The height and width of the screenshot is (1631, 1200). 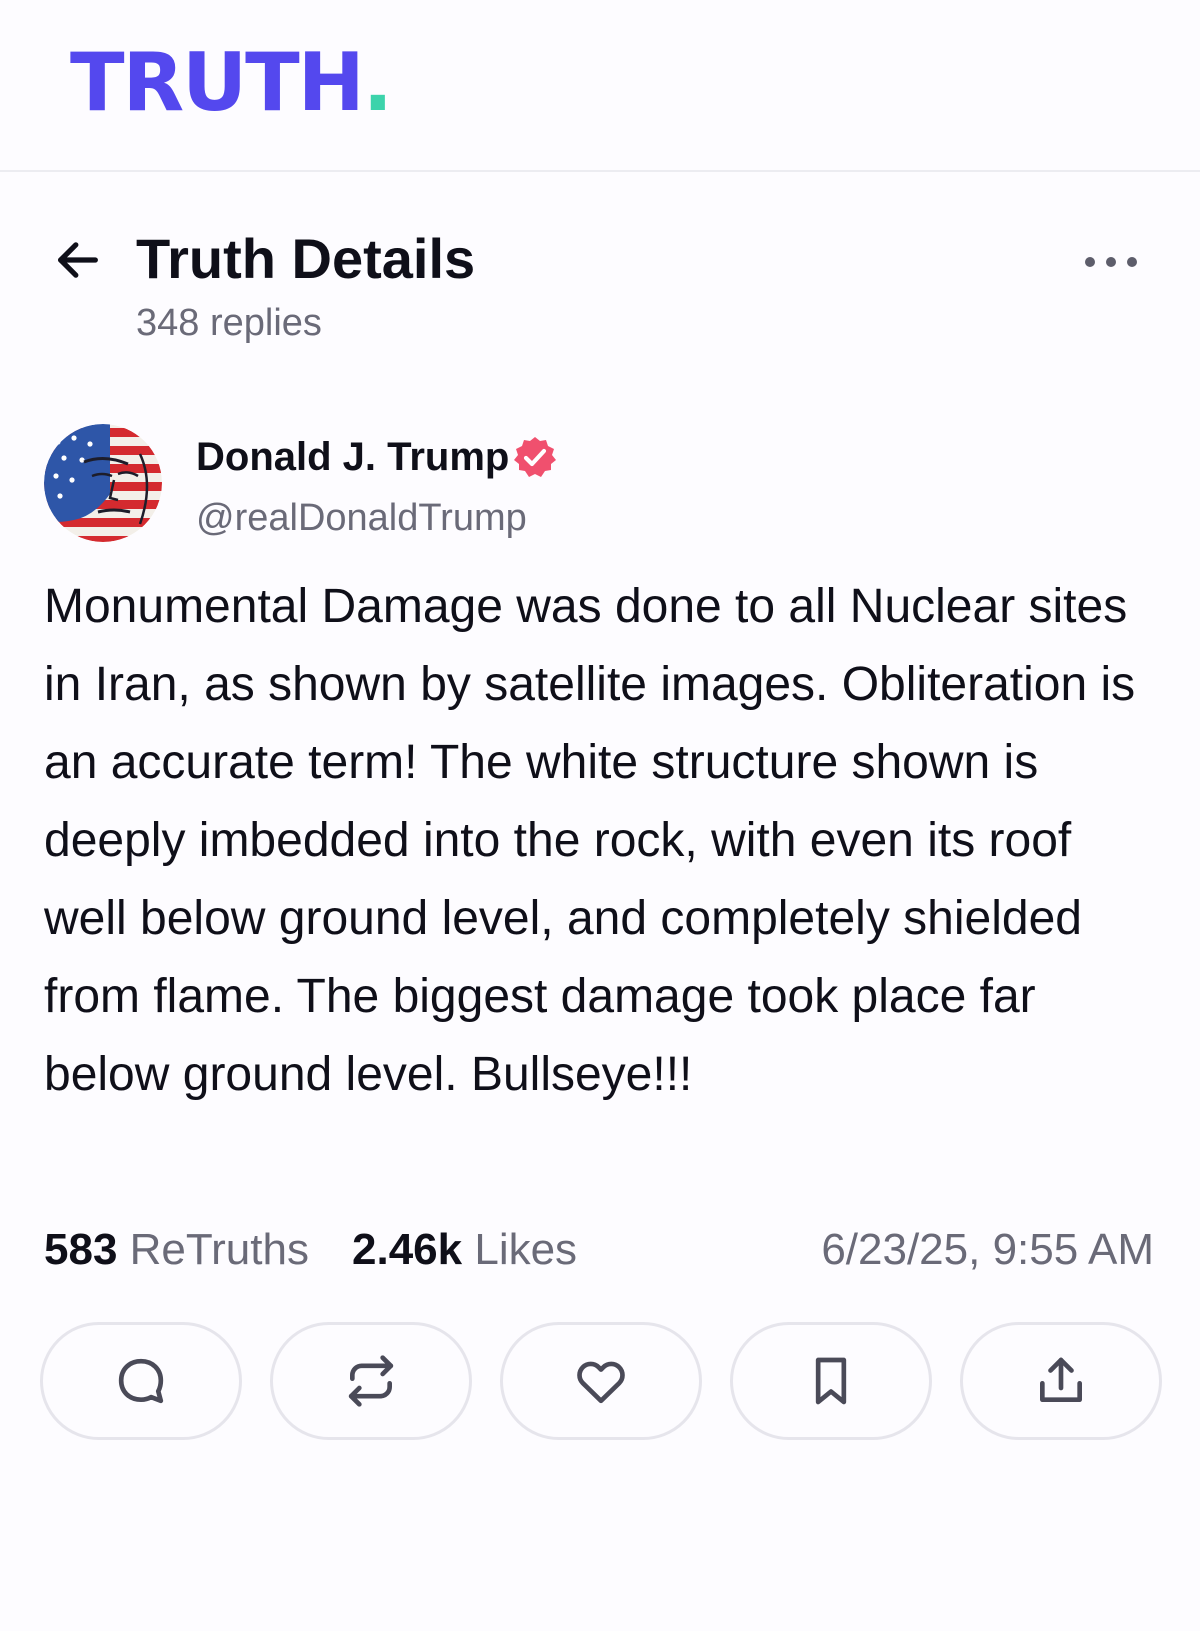 I want to click on truth-logo: TRUTH., so click(x=231, y=82).